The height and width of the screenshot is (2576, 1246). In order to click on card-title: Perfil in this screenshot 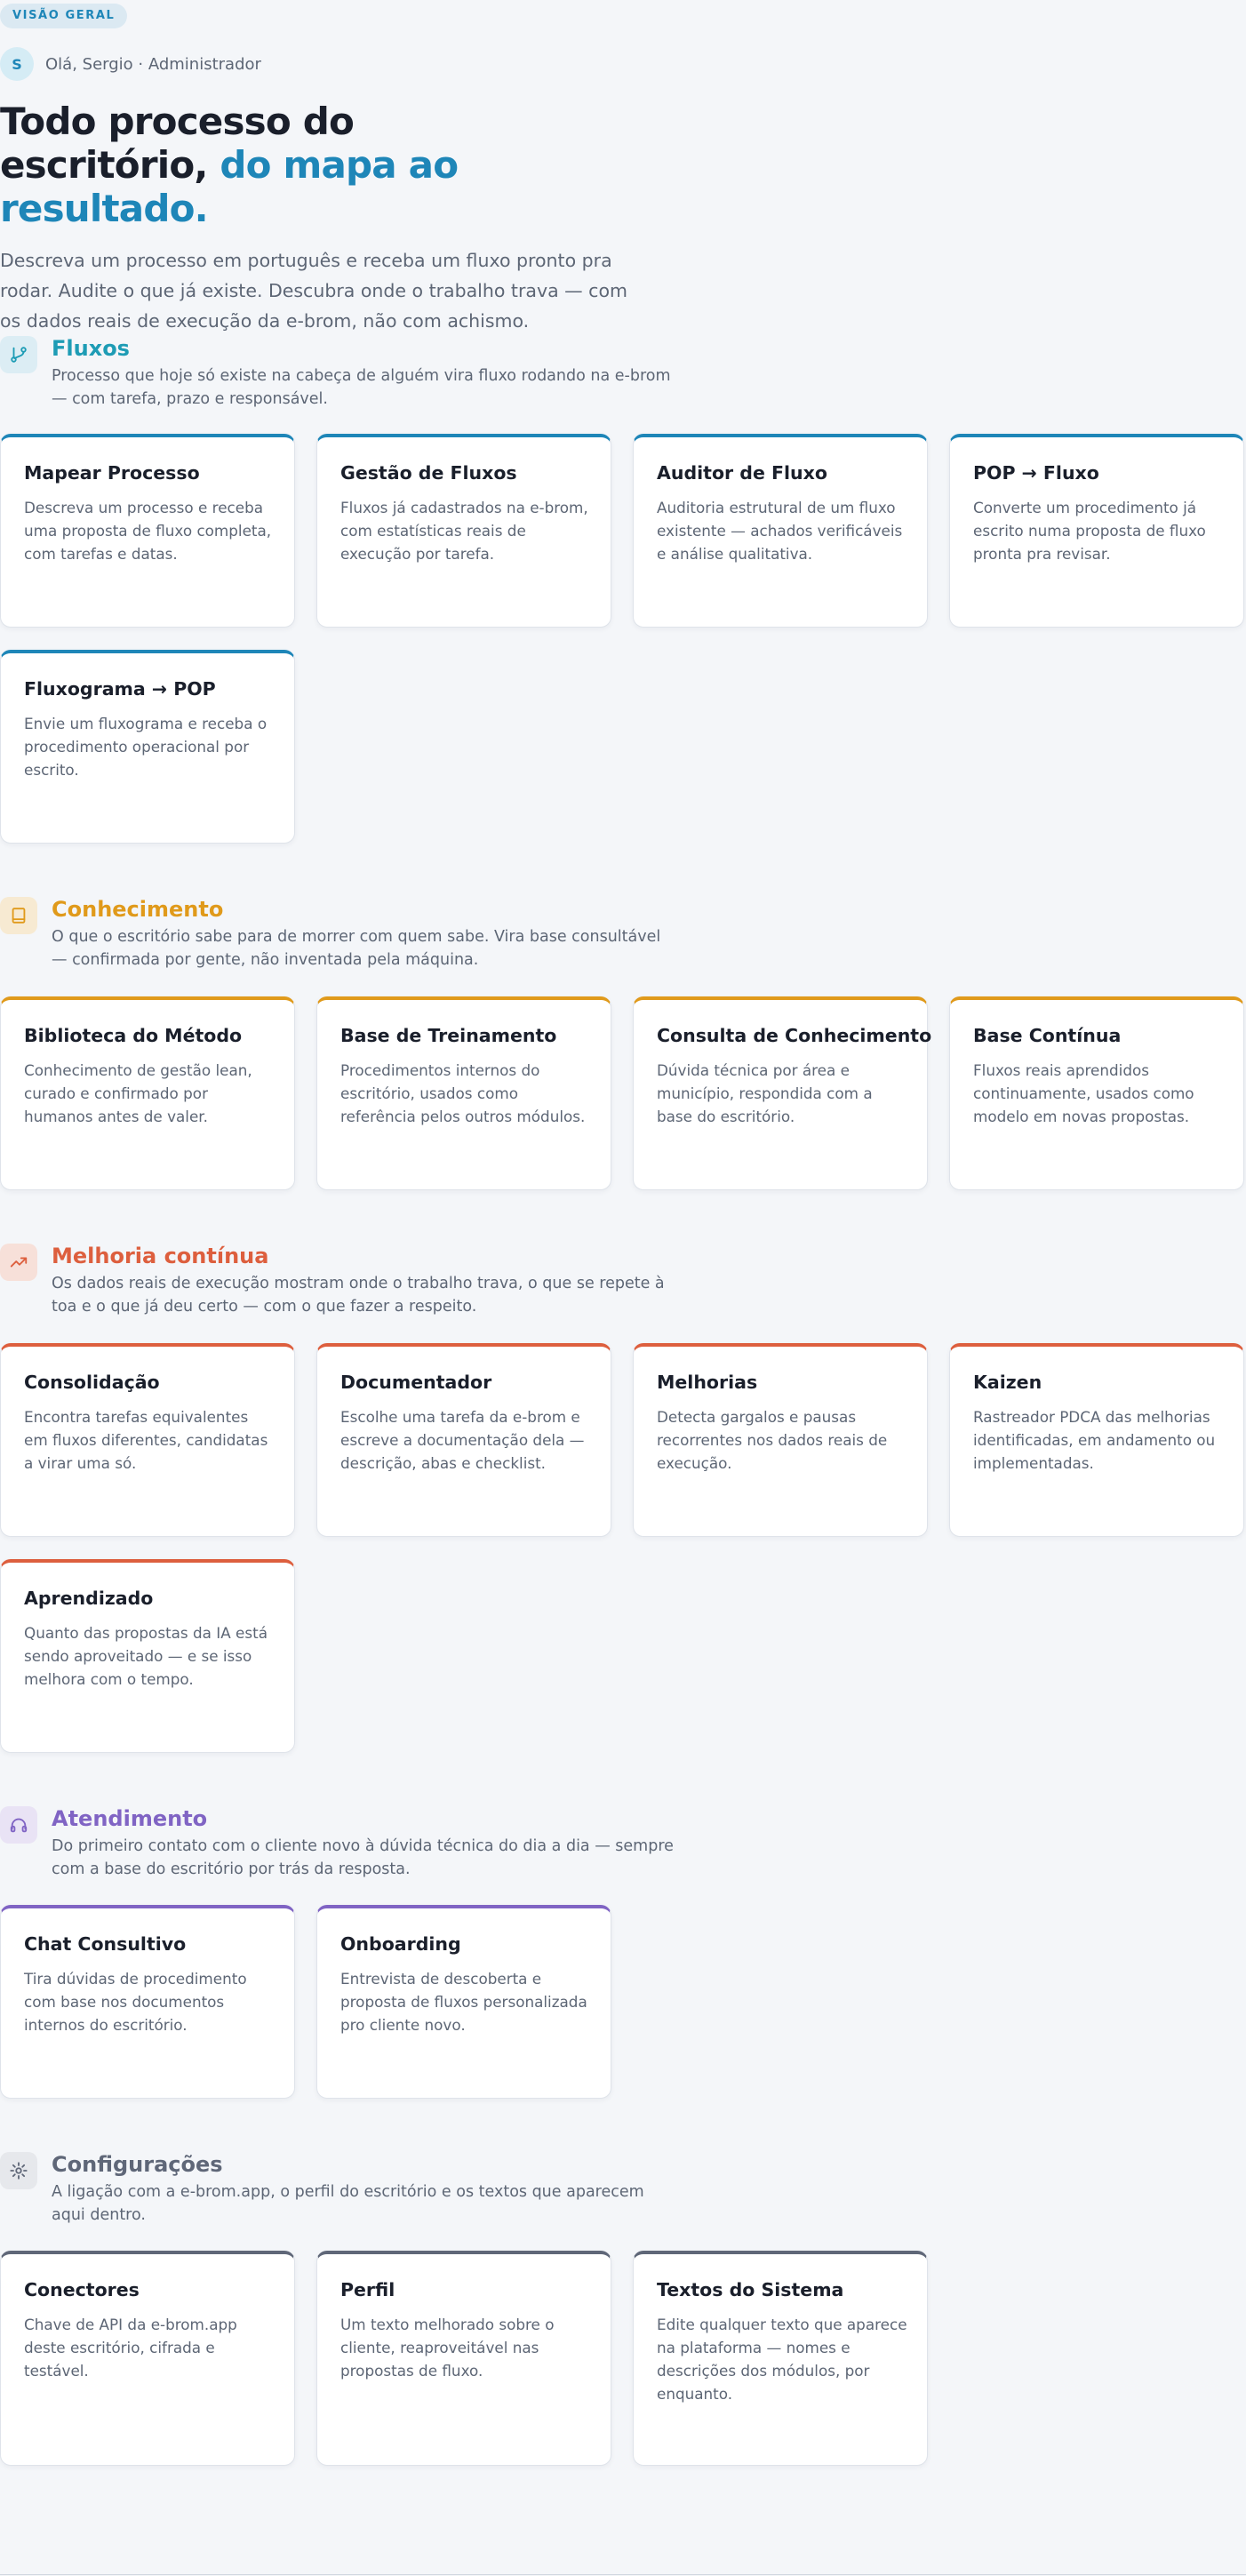, I will do `click(367, 2289)`.